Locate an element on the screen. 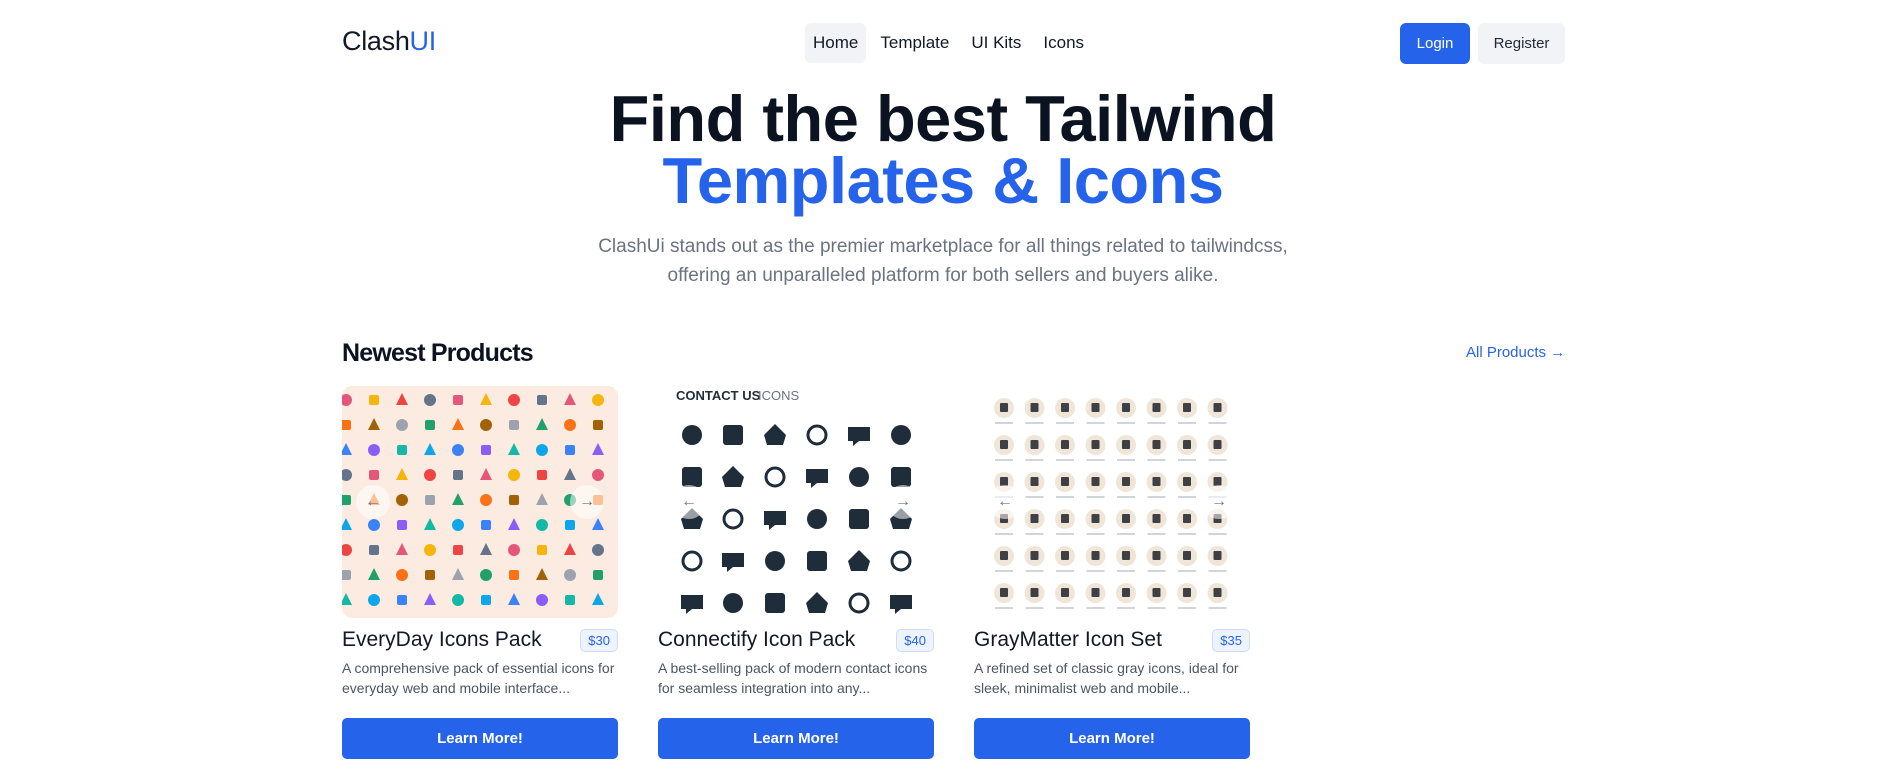  all-products-link: All Products → is located at coordinates (1515, 352).